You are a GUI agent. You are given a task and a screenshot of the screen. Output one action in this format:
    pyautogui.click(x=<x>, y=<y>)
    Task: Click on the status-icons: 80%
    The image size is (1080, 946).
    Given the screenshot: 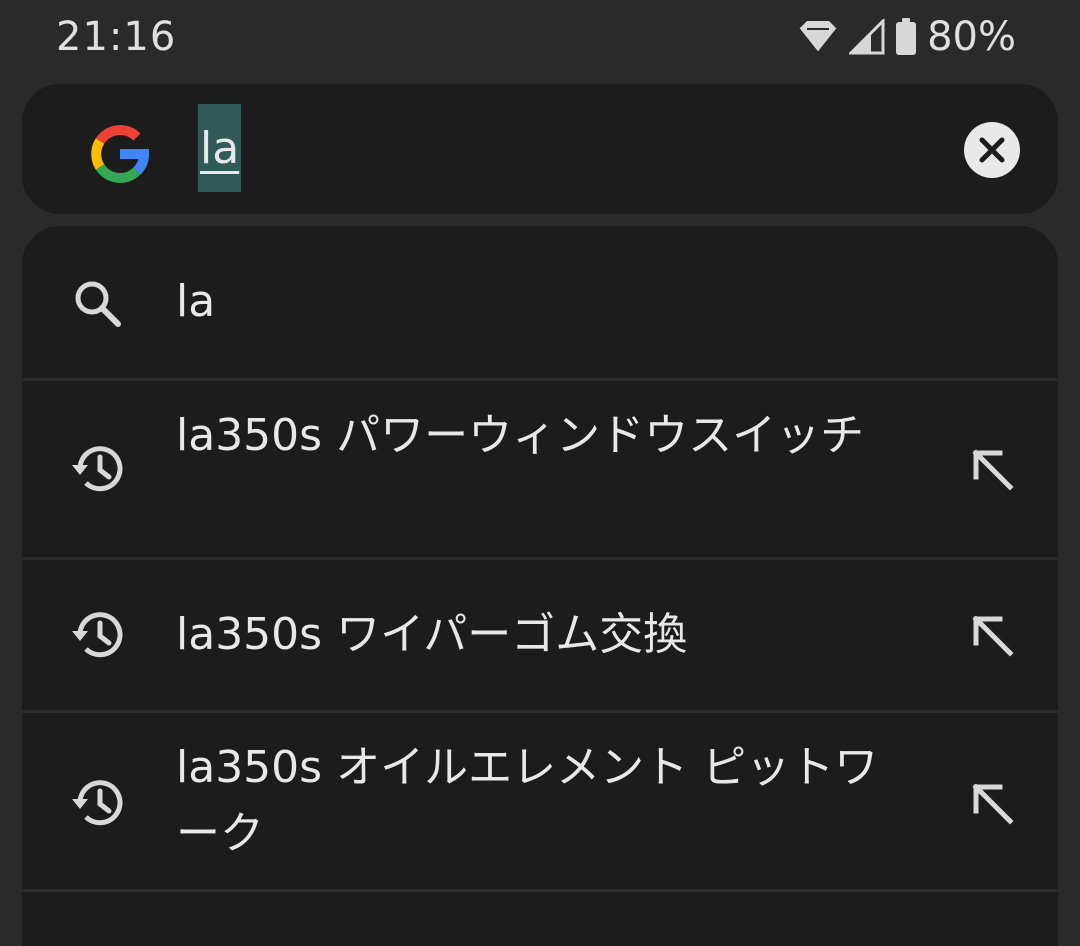 What is the action you would take?
    pyautogui.click(x=906, y=37)
    